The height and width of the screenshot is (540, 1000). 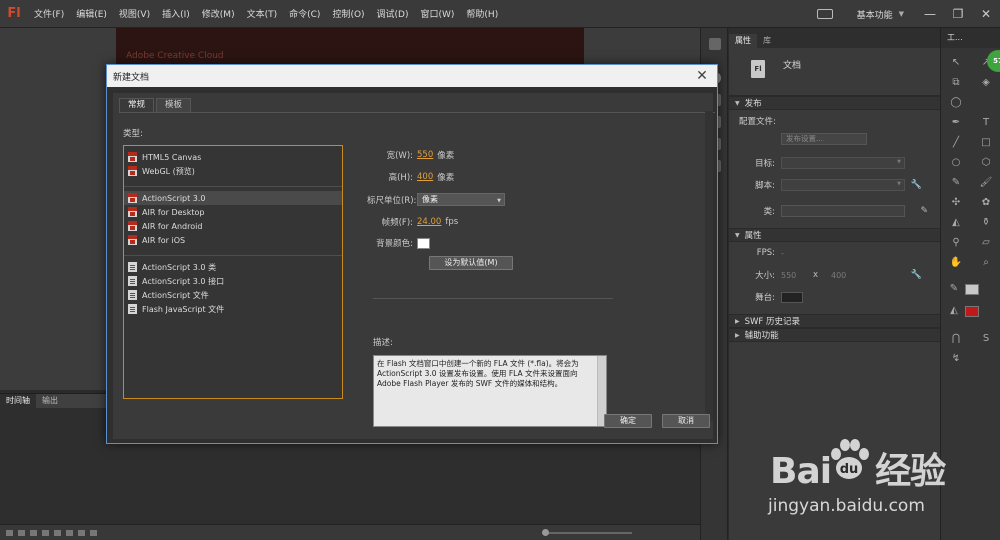 What do you see at coordinates (986, 339) in the screenshot?
I see `smooth-icon: S` at bounding box center [986, 339].